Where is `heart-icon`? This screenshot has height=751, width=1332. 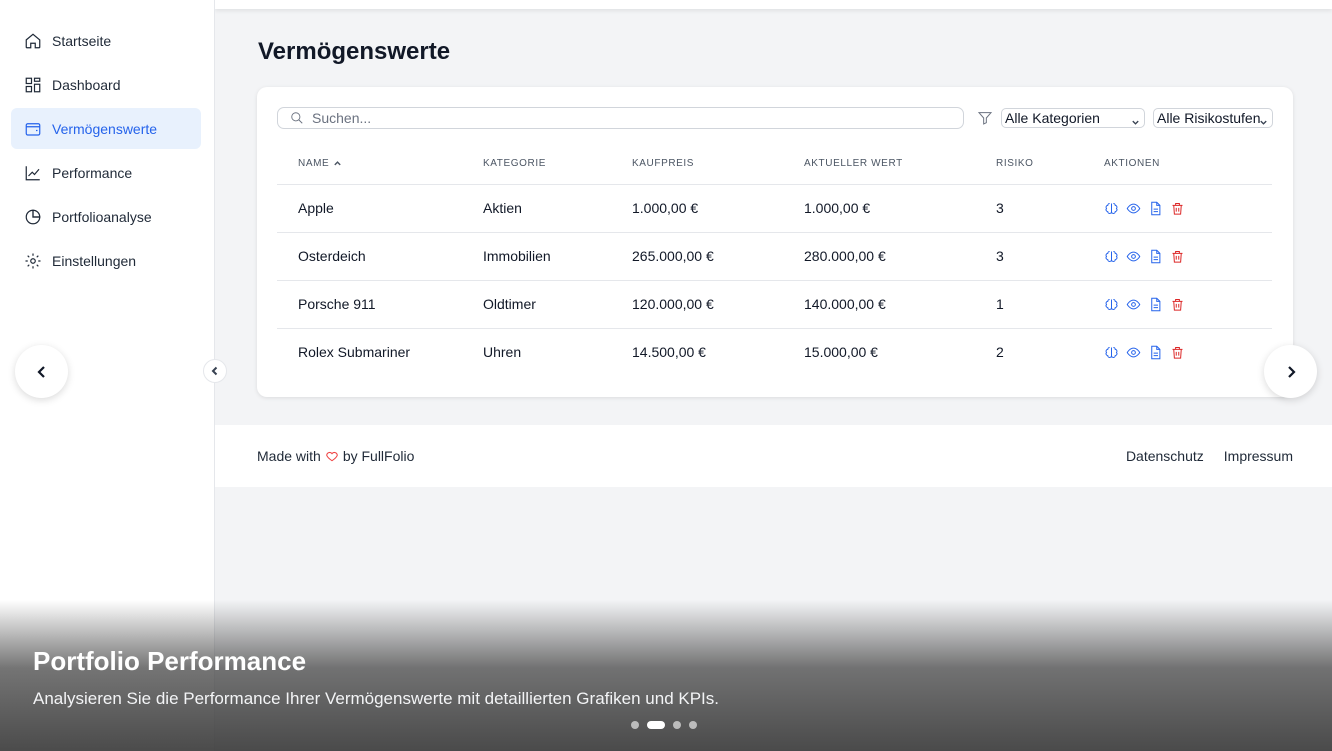
heart-icon is located at coordinates (332, 456).